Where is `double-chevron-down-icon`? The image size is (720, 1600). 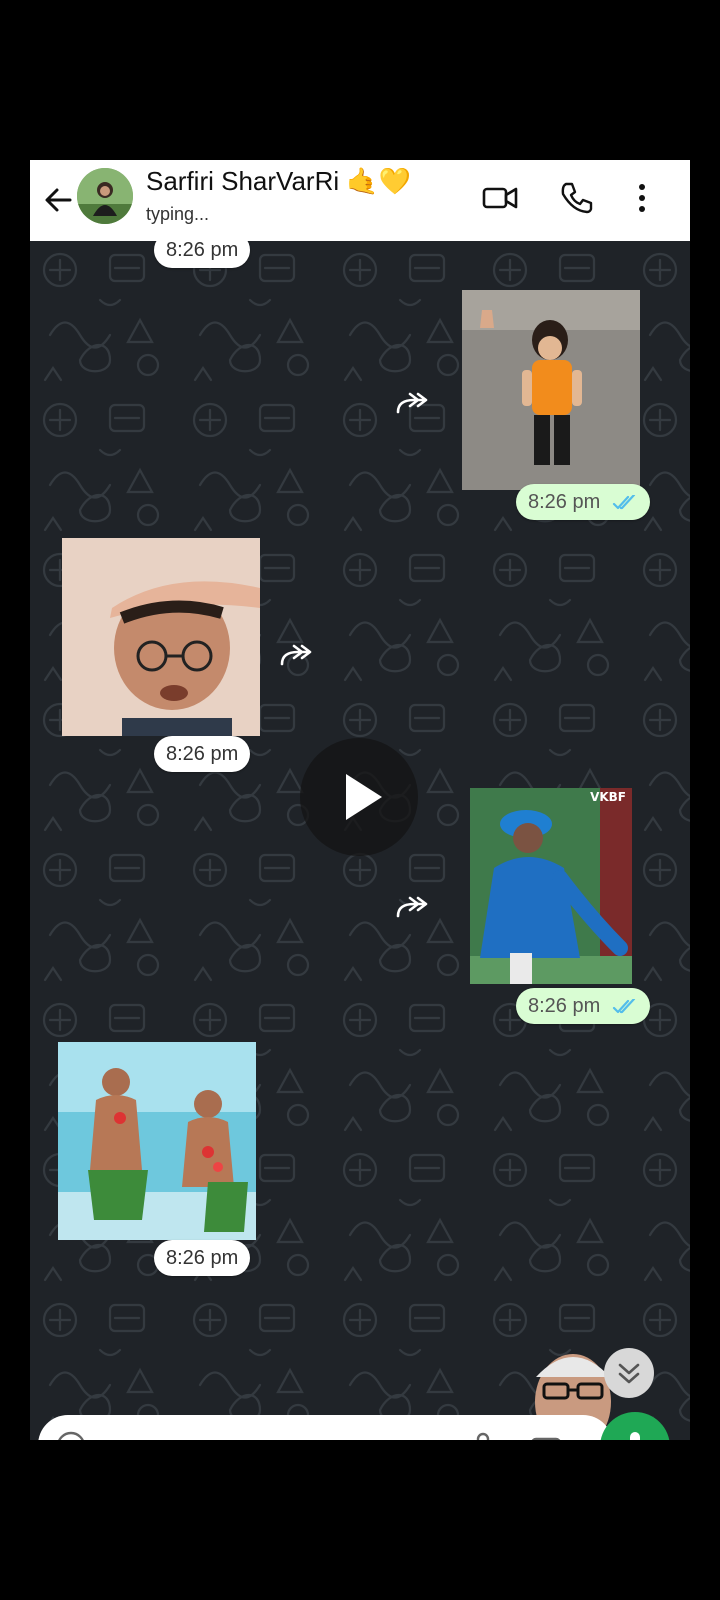 double-chevron-down-icon is located at coordinates (629, 1373).